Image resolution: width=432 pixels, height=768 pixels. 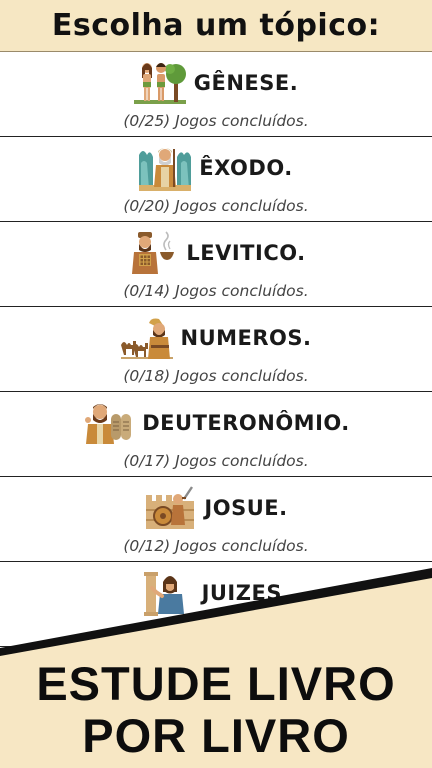 What do you see at coordinates (108, 424) in the screenshot?
I see `moses-tablets-icon` at bounding box center [108, 424].